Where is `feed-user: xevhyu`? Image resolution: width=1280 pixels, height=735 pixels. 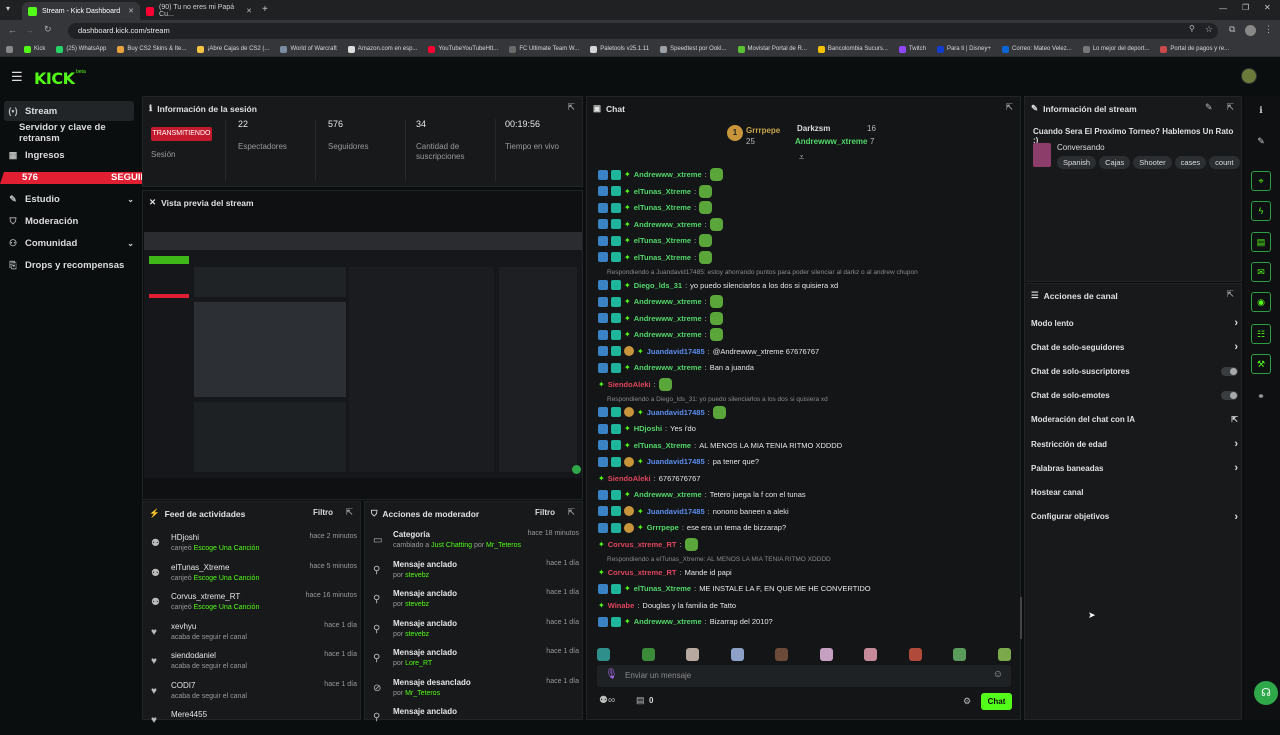
feed-user: xevhyu is located at coordinates (183, 626).